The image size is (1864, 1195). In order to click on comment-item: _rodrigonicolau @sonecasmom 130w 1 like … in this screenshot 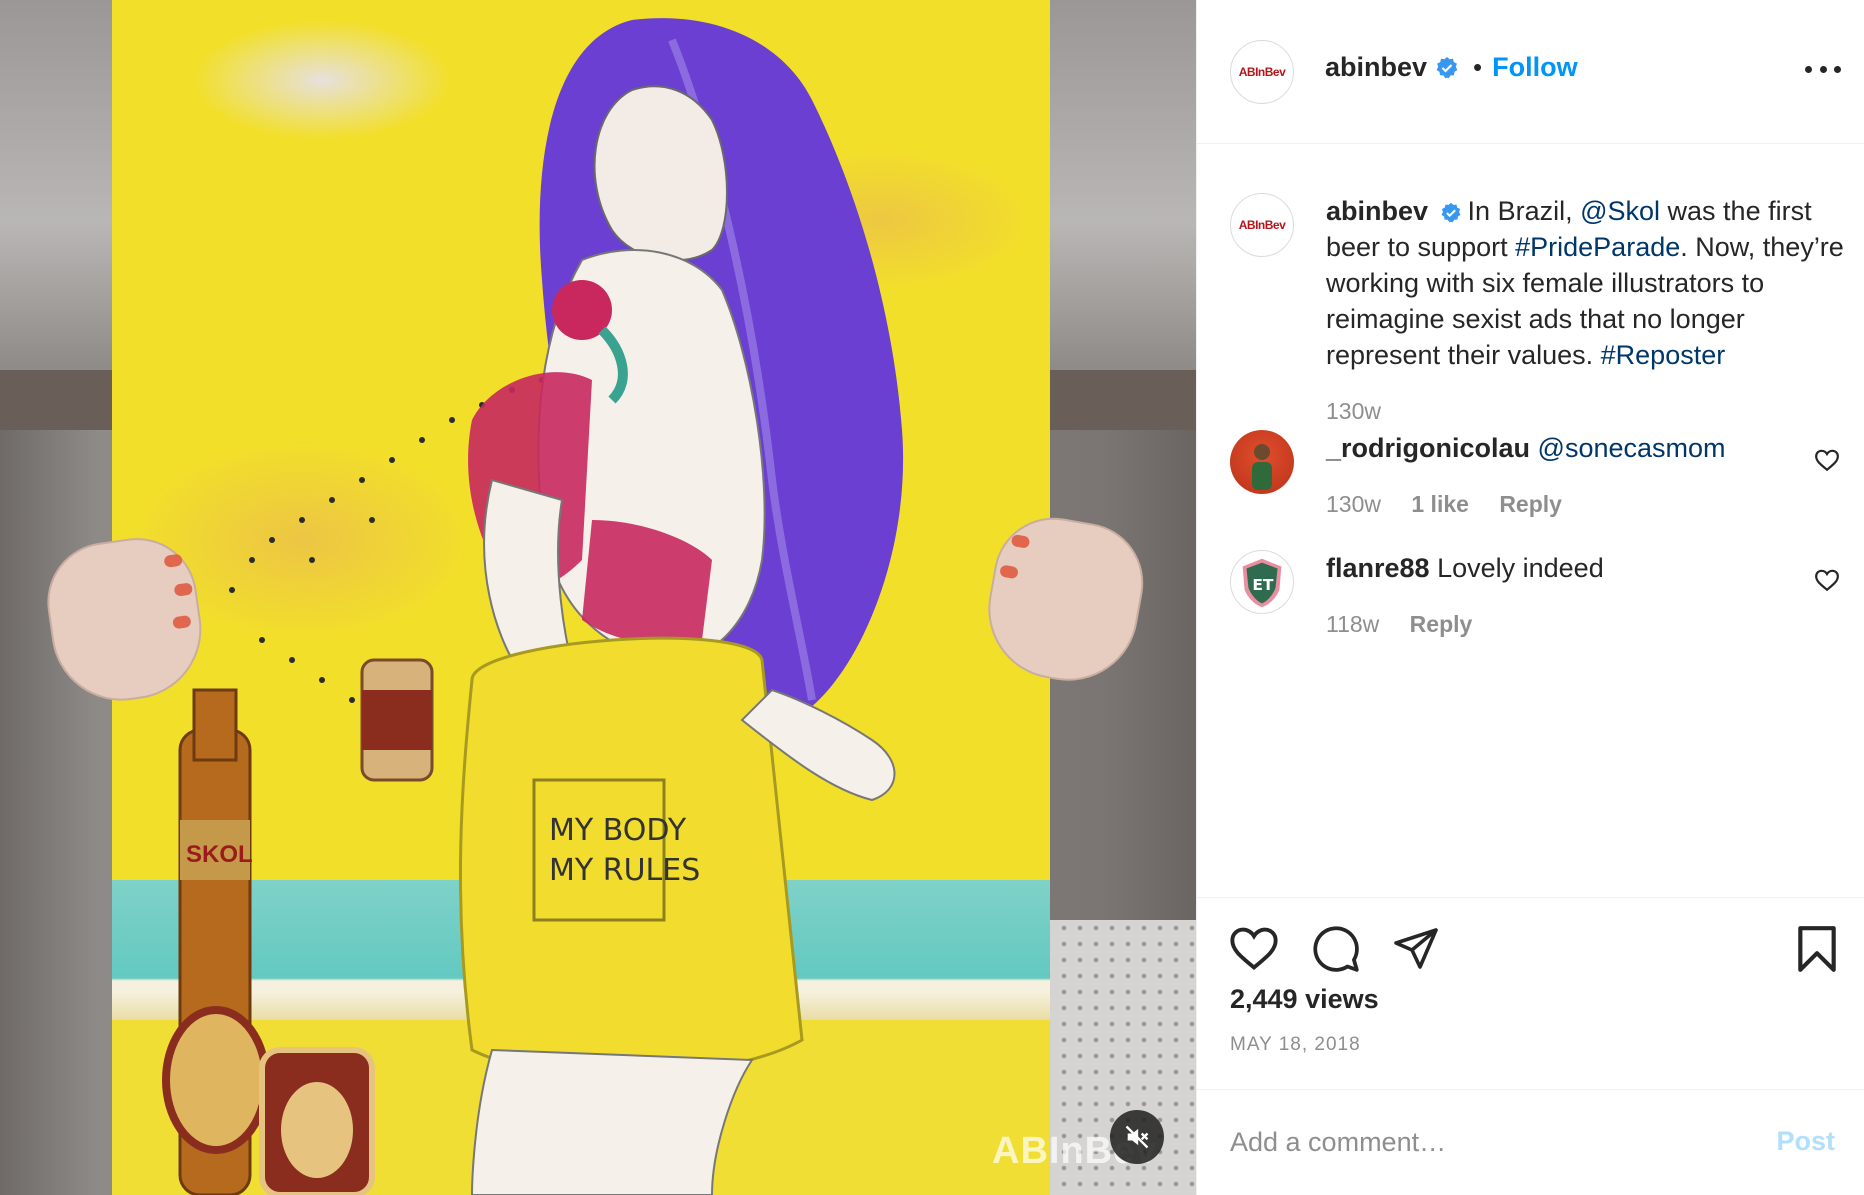, I will do `click(1540, 476)`.